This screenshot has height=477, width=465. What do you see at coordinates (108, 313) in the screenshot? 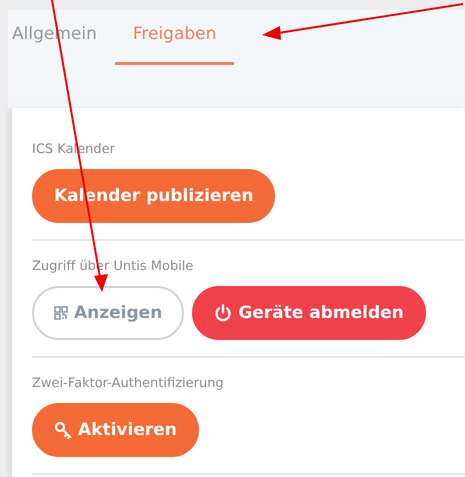
I see `show-button: Anzeigen` at bounding box center [108, 313].